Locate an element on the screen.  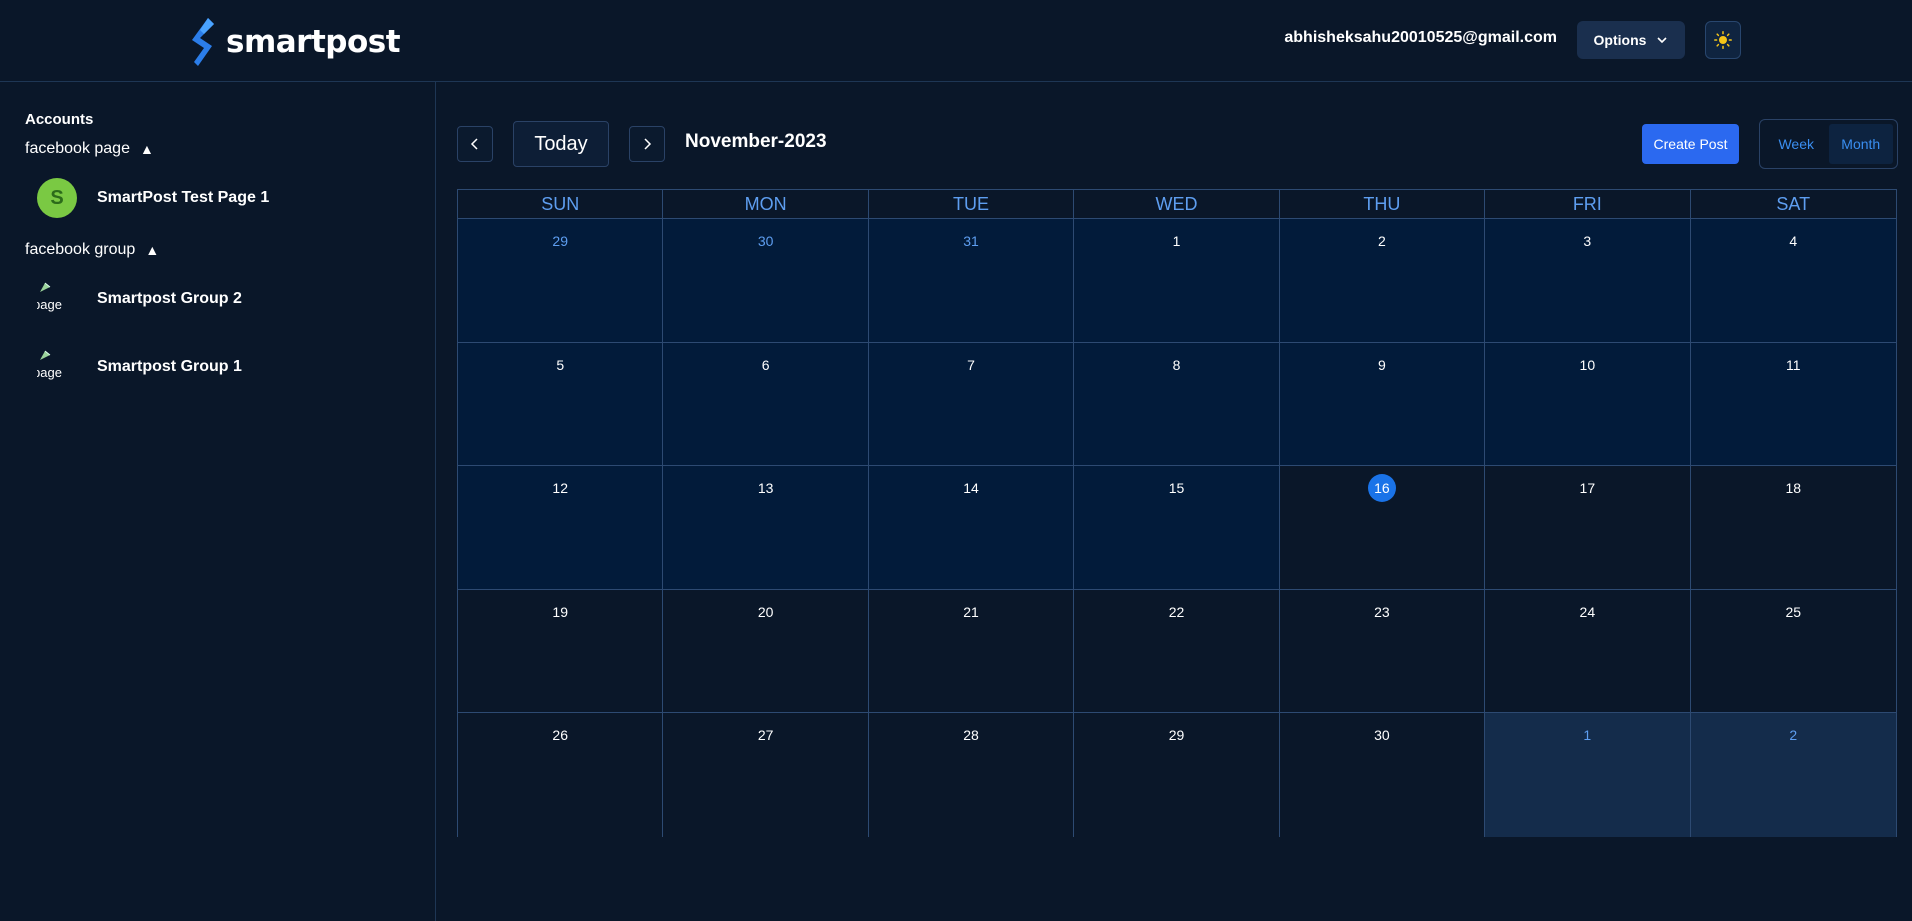
calendar-week-row: 26 27 28 29 30 1 2 is located at coordinates (1177, 775).